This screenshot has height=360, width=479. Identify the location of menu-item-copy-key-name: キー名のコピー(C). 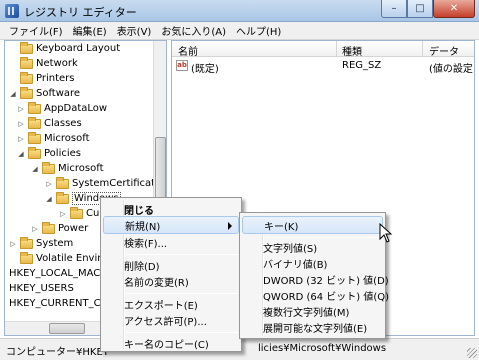
(171, 343).